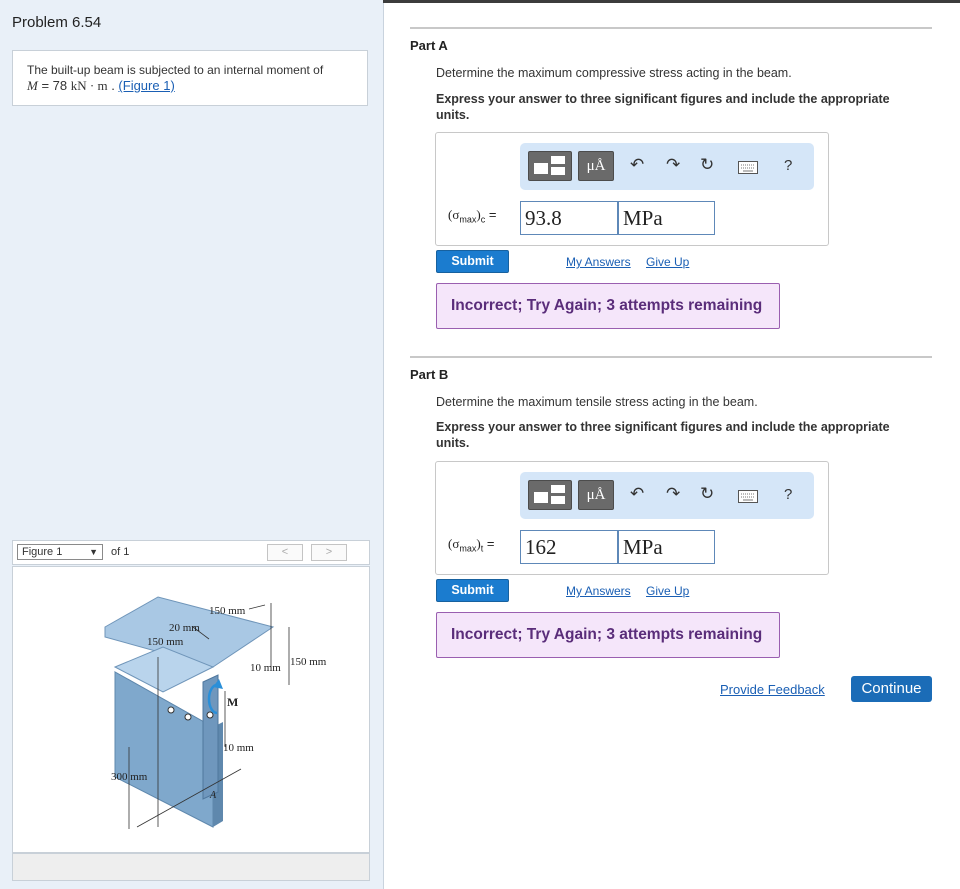  What do you see at coordinates (120, 552) in the screenshot?
I see `figure-count: of 1` at bounding box center [120, 552].